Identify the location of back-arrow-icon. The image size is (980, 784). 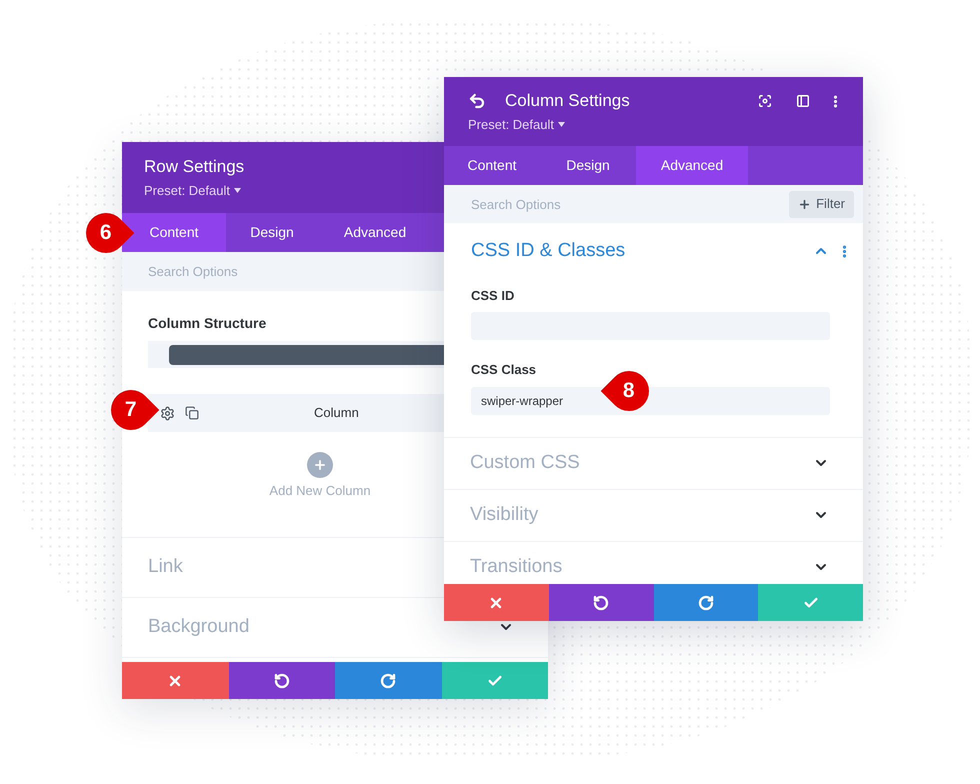
(477, 101).